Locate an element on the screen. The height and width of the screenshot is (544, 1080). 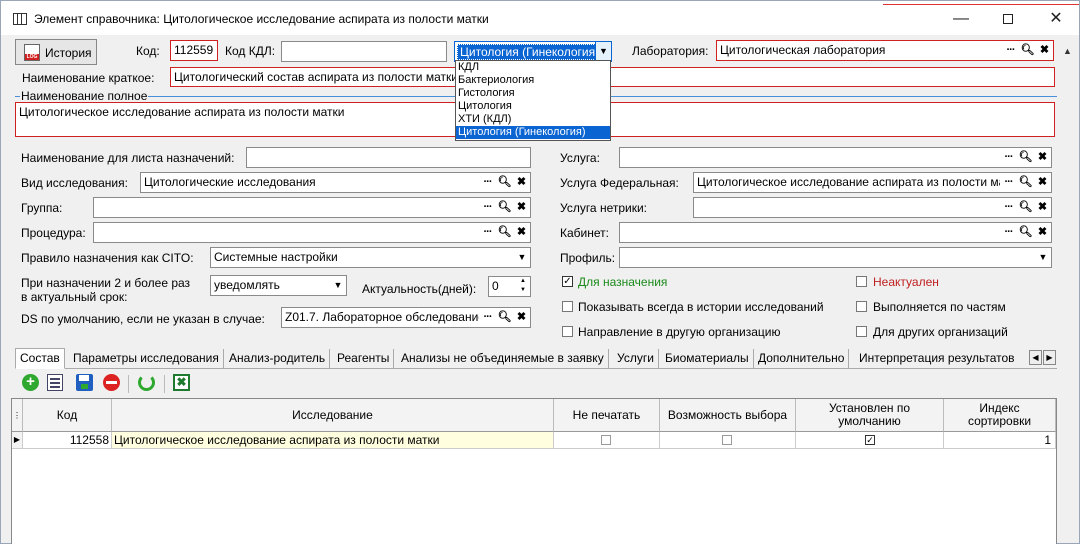
cito-rule-combo: Системные настройки ▼ is located at coordinates (370, 257).